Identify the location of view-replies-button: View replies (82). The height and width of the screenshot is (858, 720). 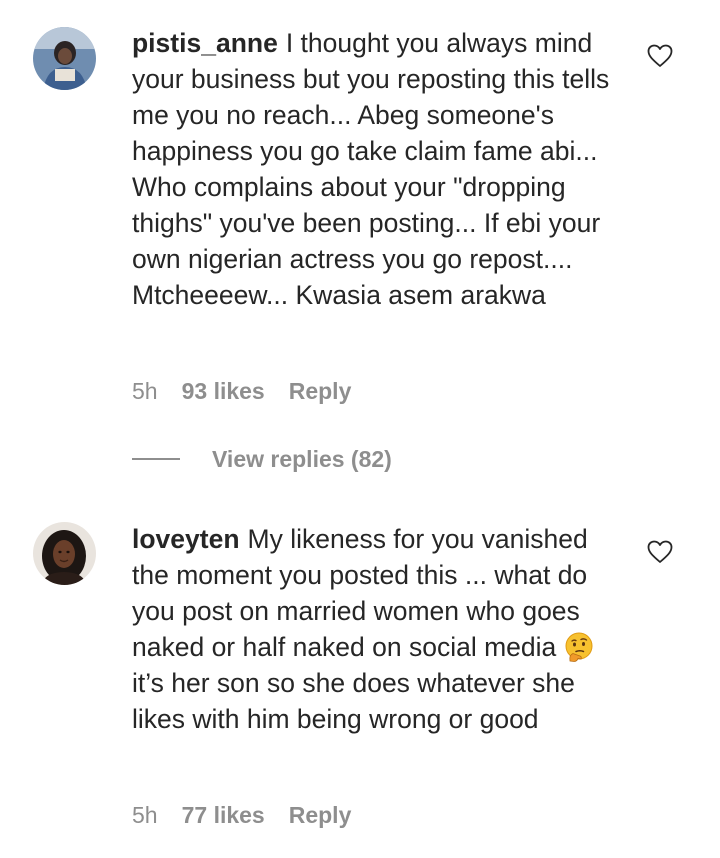
(262, 459).